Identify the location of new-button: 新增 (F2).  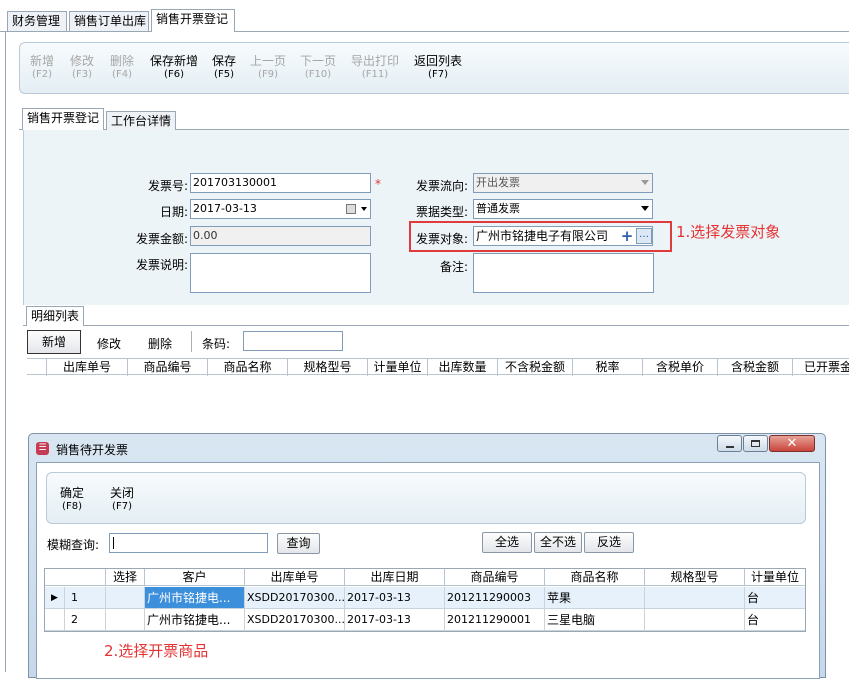
(42, 68).